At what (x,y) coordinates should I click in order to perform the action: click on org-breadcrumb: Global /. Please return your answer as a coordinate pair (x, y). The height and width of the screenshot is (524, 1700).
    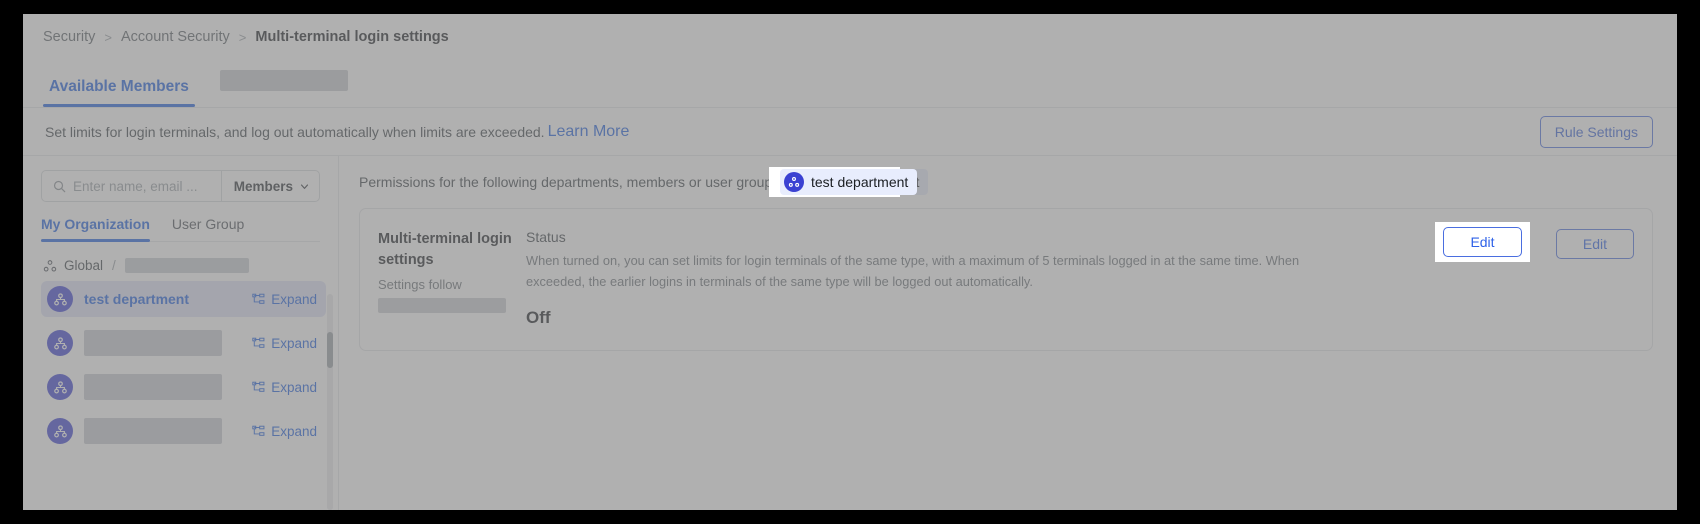
    Looking at the image, I should click on (181, 265).